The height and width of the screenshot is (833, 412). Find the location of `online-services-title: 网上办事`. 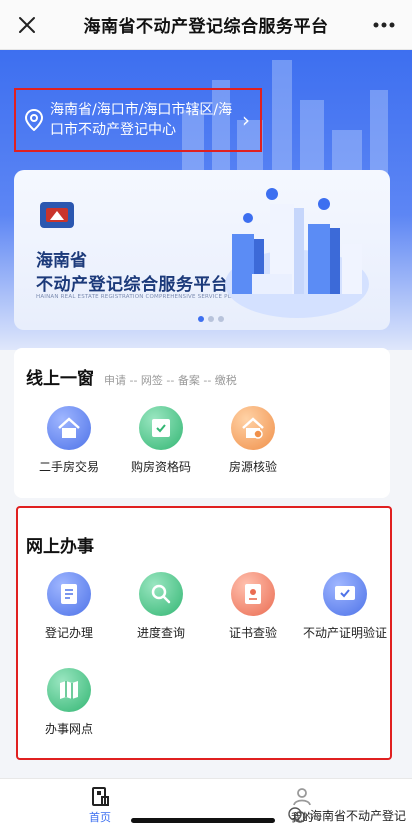

online-services-title: 网上办事 is located at coordinates (60, 547).